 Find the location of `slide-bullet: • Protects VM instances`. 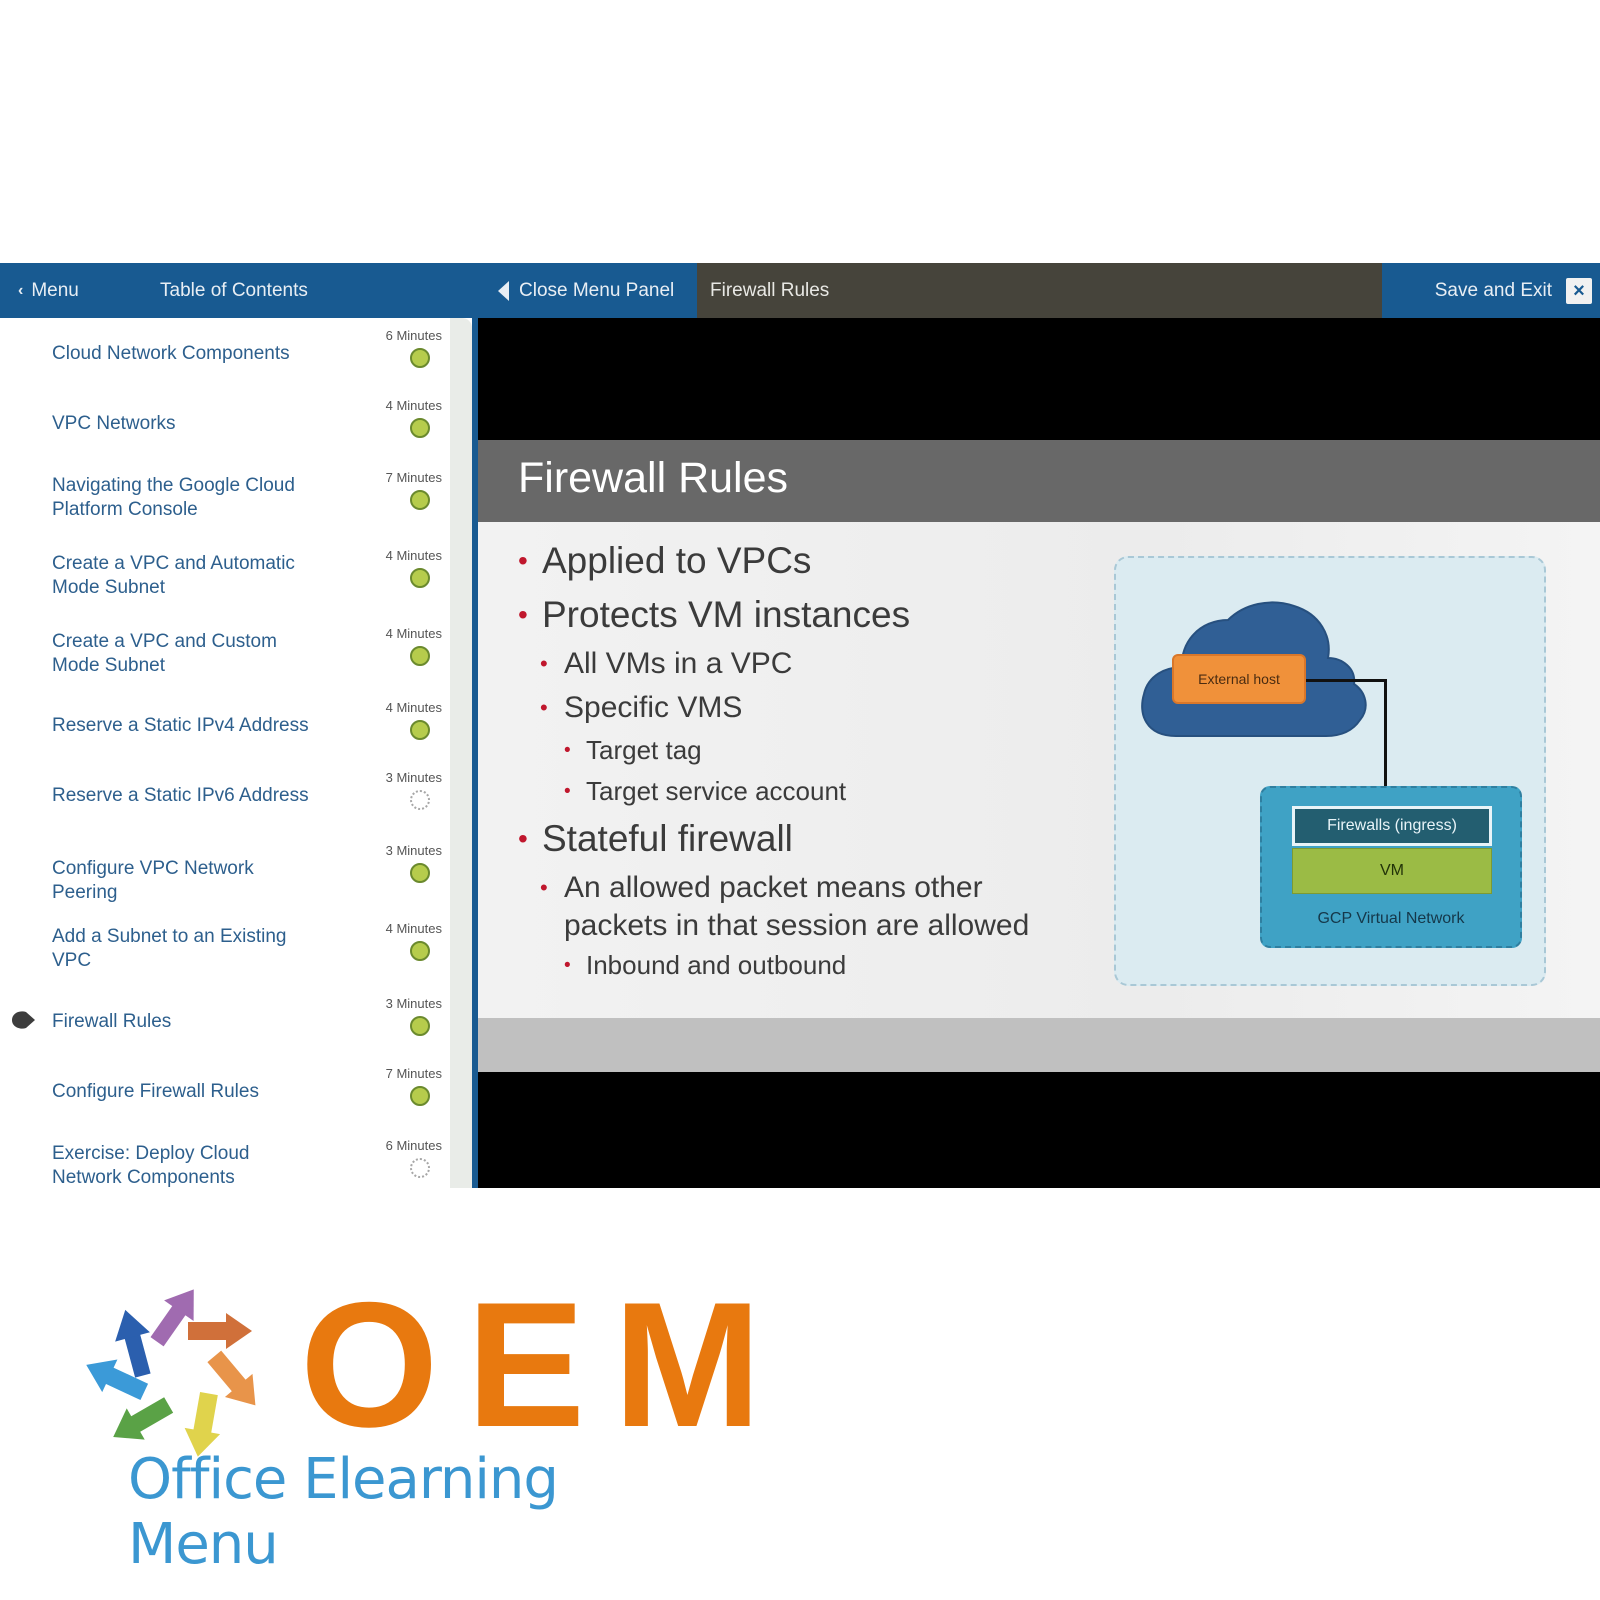

slide-bullet: • Protects VM instances is located at coordinates (808, 615).